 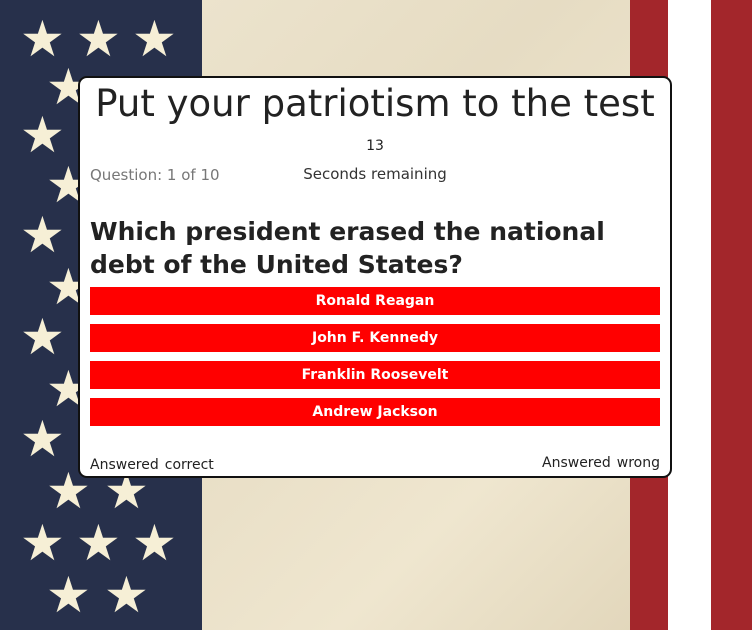 I want to click on timer-label: Seconds remaining, so click(x=375, y=174).